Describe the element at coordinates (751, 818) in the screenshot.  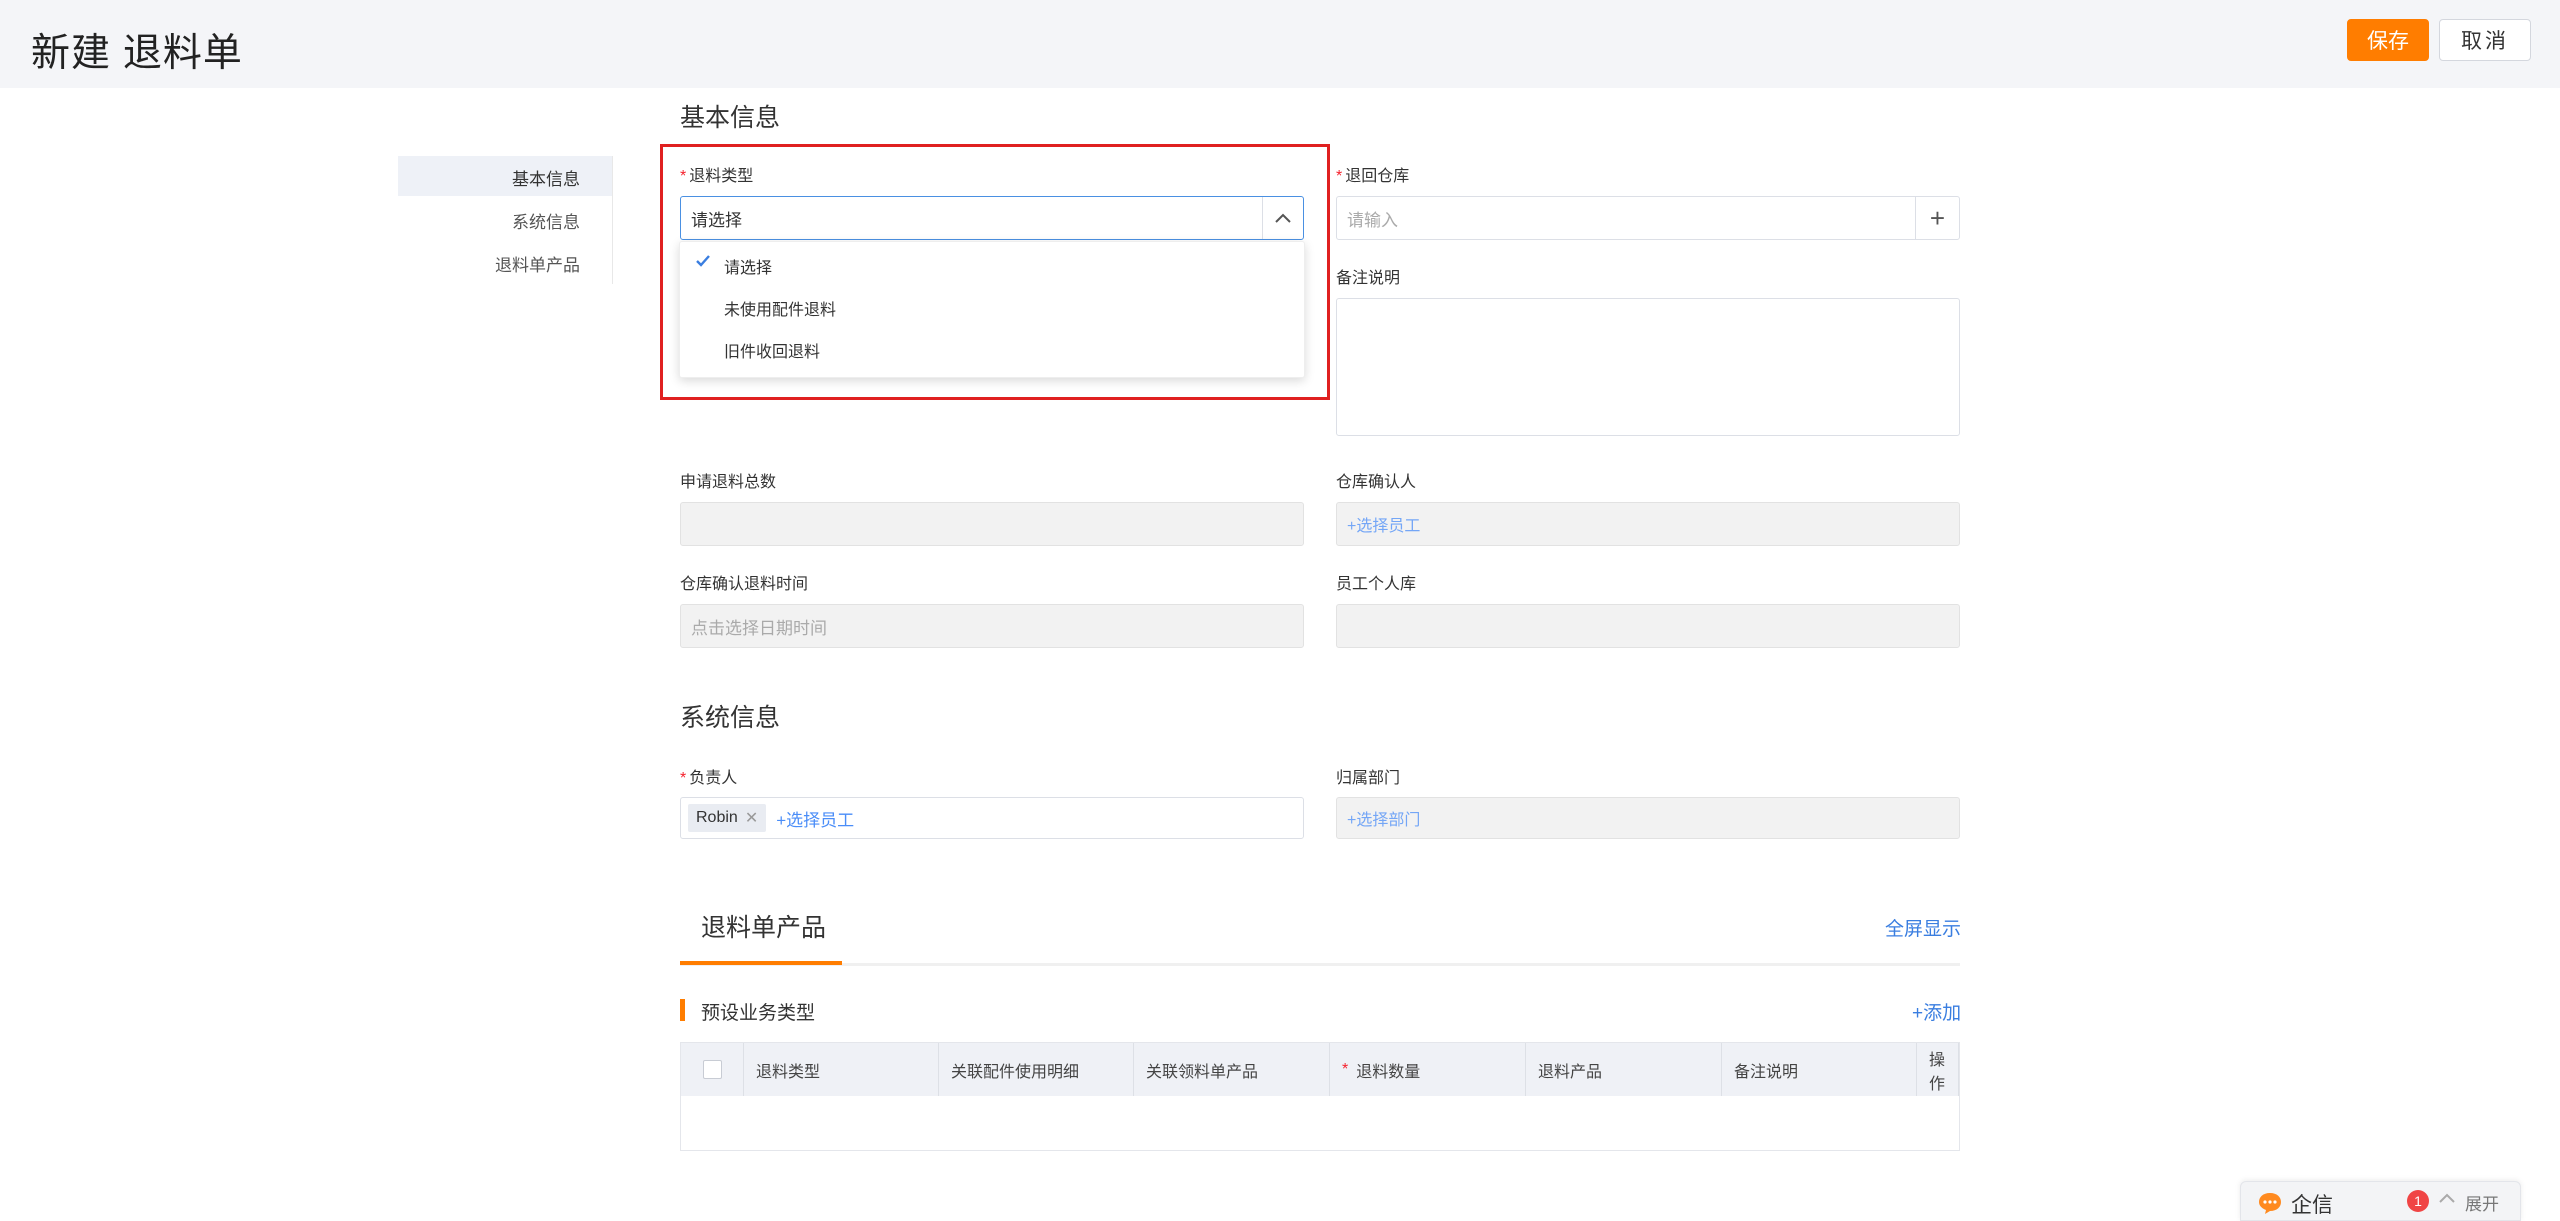
I see `close-icon: ✕` at that location.